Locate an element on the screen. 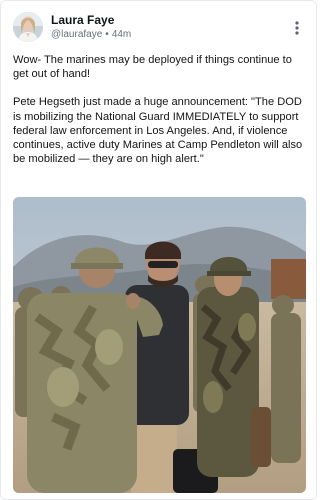 The width and height of the screenshot is (320, 500). post-time: 44m is located at coordinates (121, 34).